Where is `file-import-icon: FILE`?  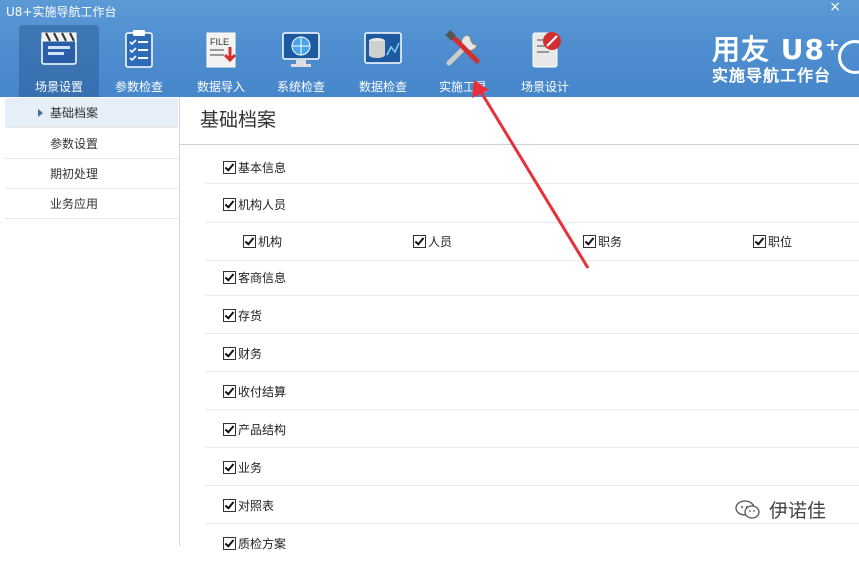 file-import-icon: FILE is located at coordinates (221, 50).